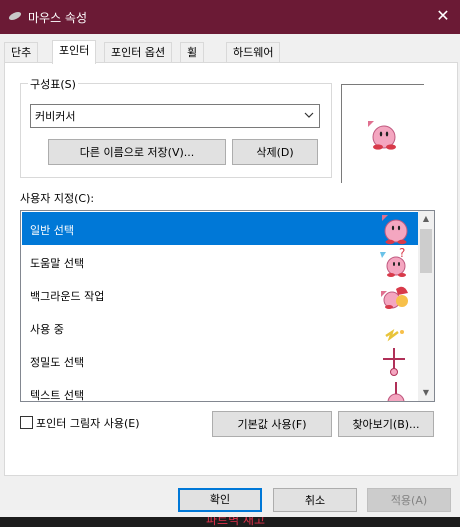 Image resolution: width=460 pixels, height=527 pixels. I want to click on pointer-shadow-label: 포인터 그림자 사용(E), so click(88, 423).